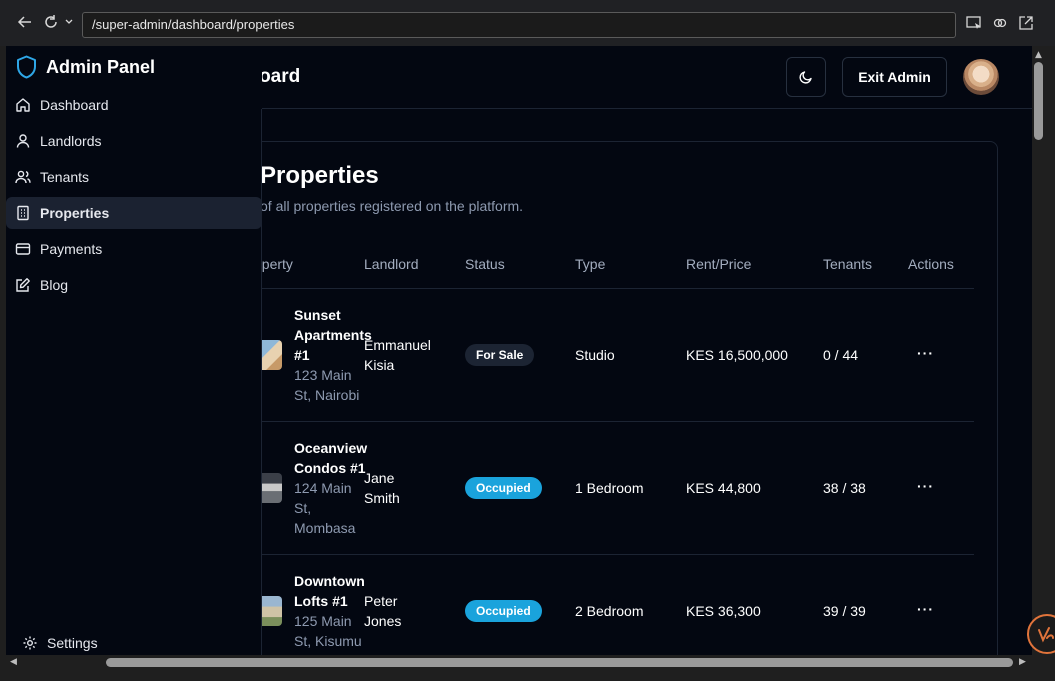  Describe the element at coordinates (1038, 55) in the screenshot. I see `scroll-up-arrow-icon: ▲` at that location.